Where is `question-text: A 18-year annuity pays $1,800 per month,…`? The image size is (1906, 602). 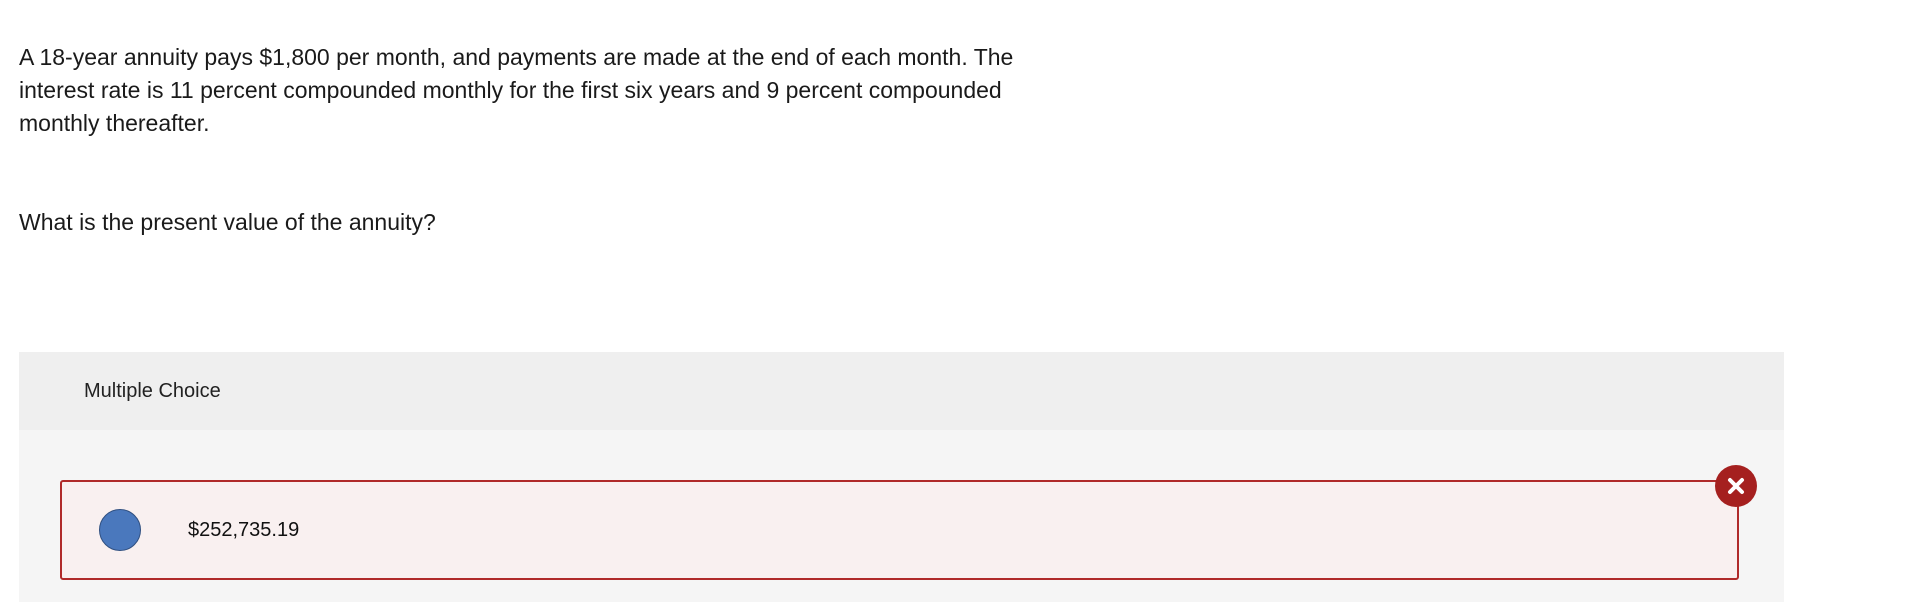
question-text: A 18-year annuity pays $1,800 per month,… is located at coordinates (516, 90).